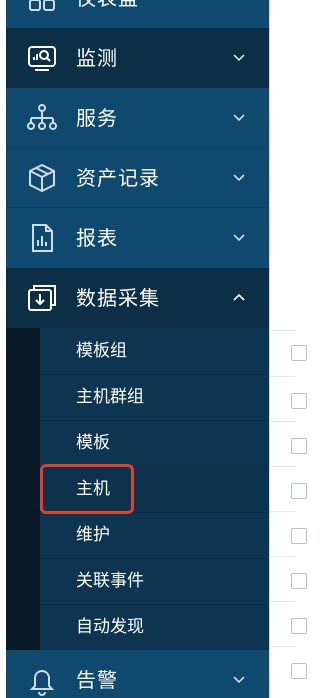 This screenshot has height=698, width=320. I want to click on menu-label: 告警, so click(97, 680).